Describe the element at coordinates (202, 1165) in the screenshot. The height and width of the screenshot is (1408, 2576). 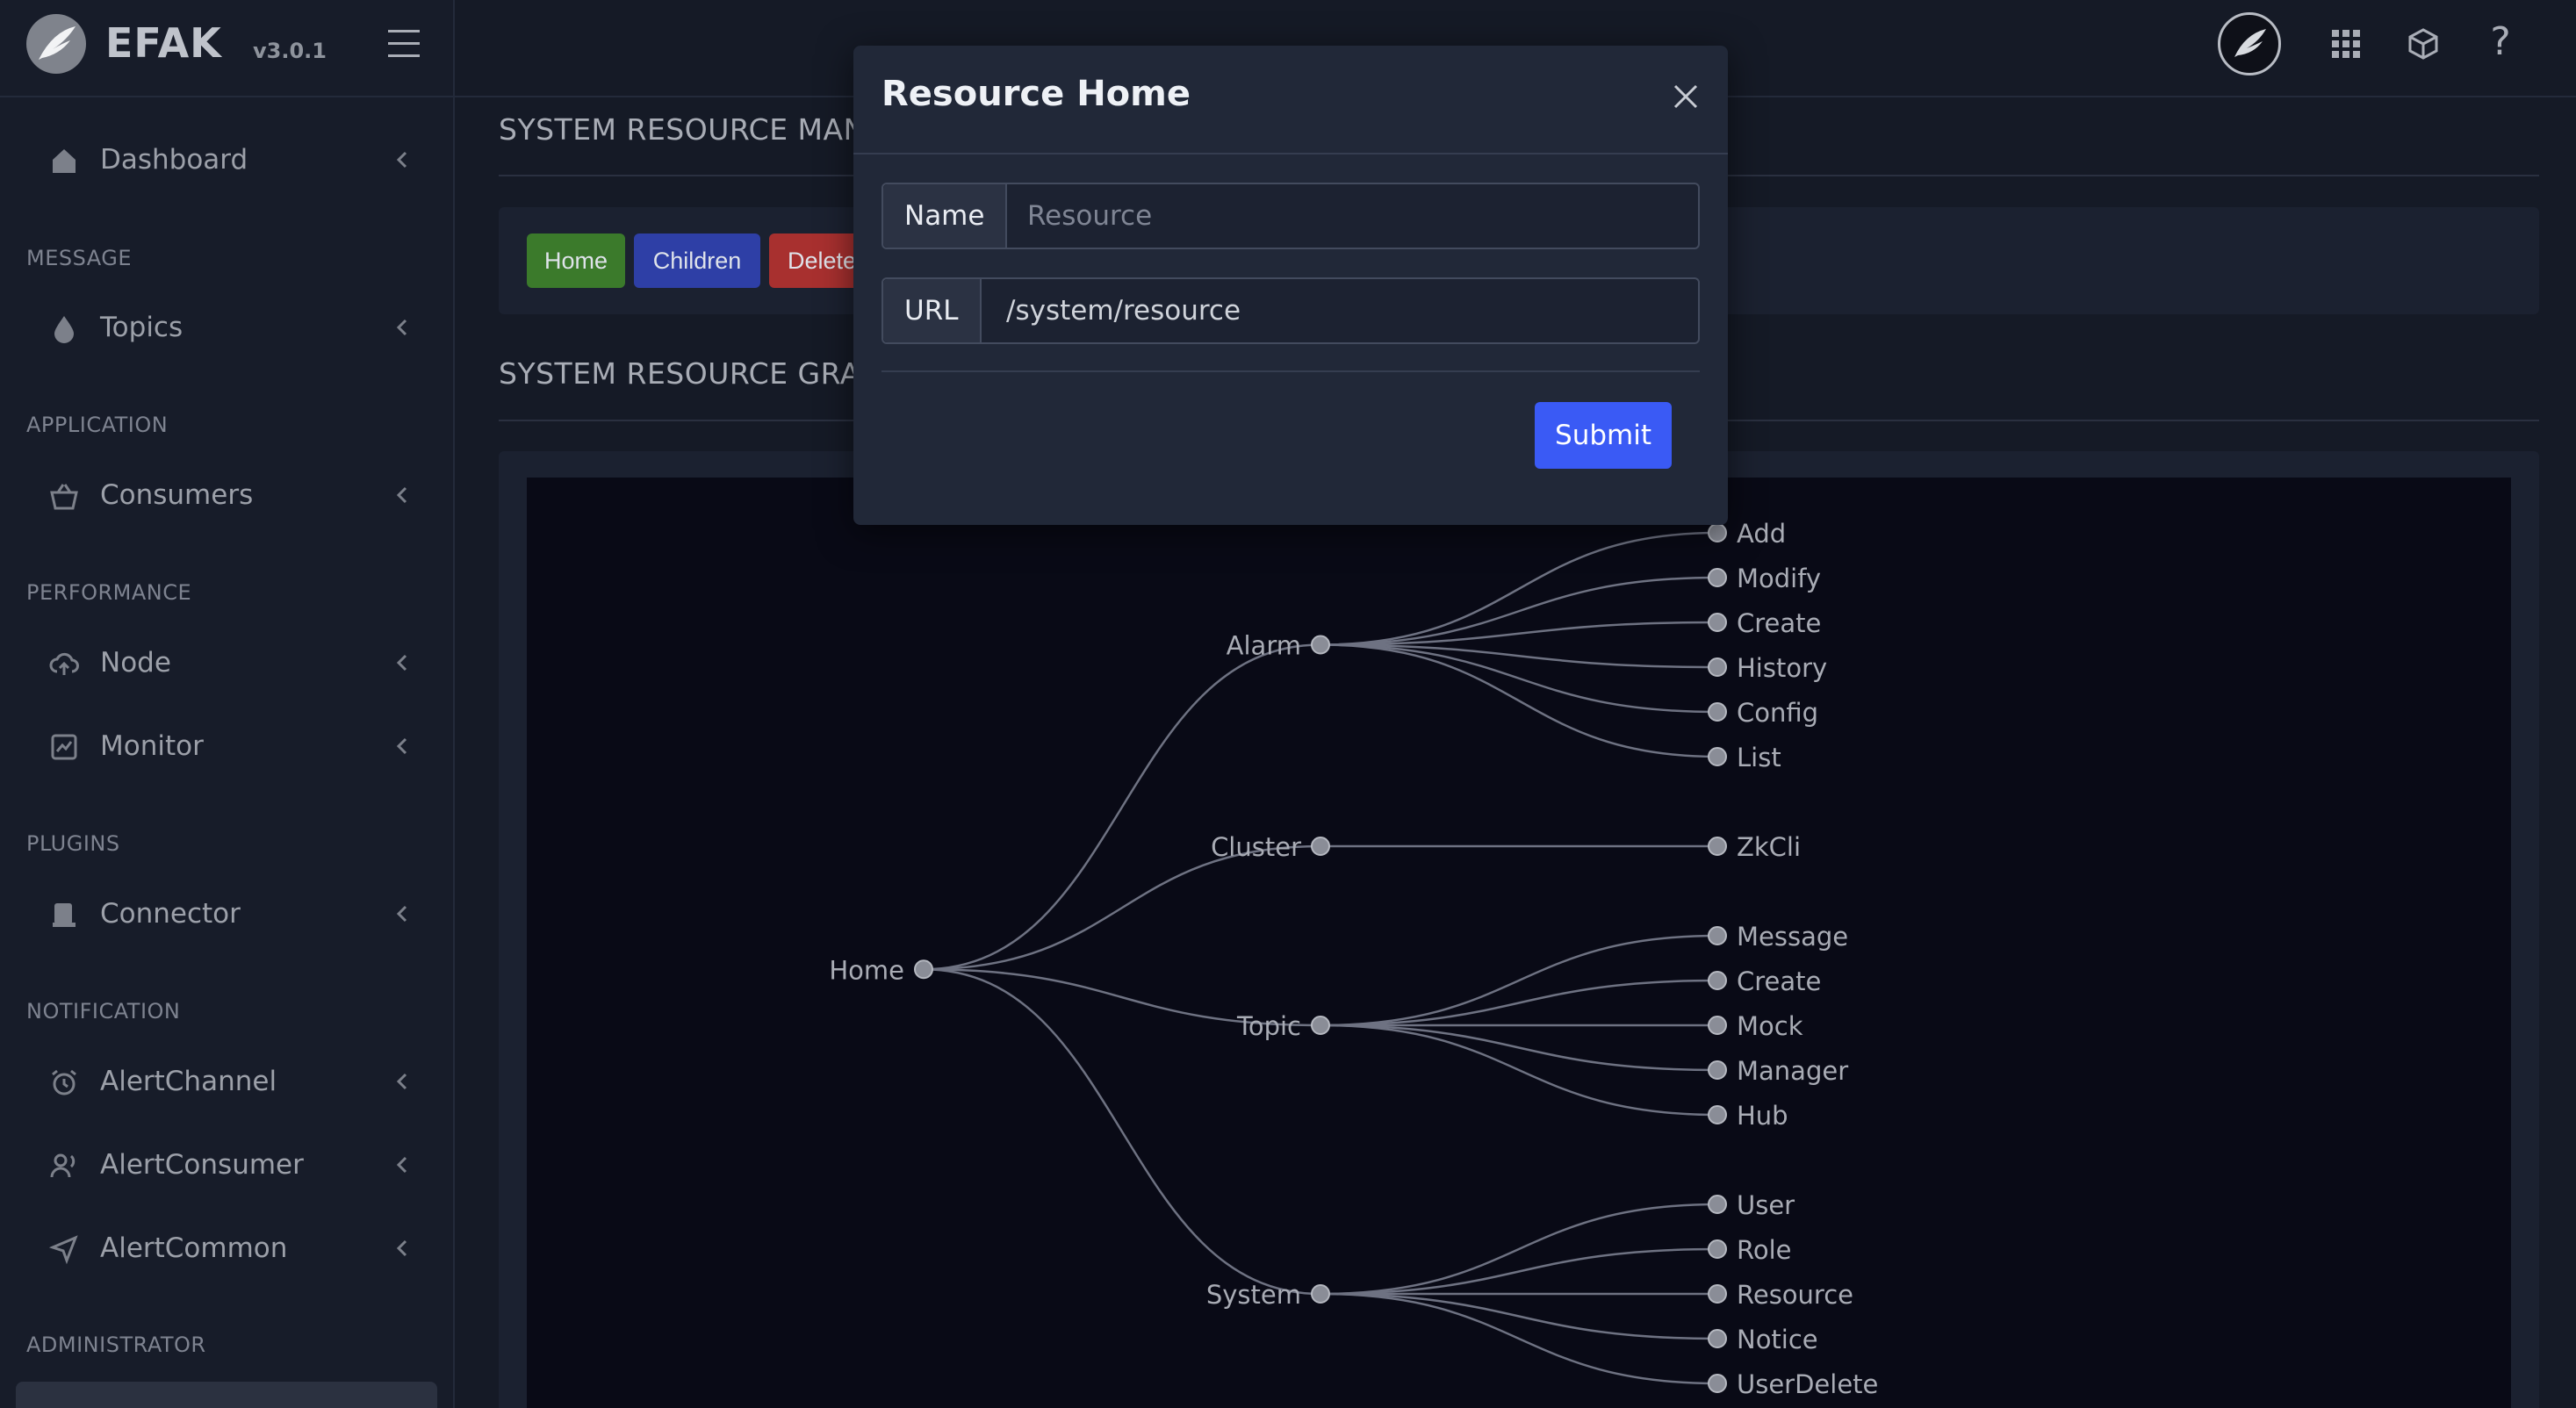
I see `sidebar-item-label: AlertConsumer` at that location.